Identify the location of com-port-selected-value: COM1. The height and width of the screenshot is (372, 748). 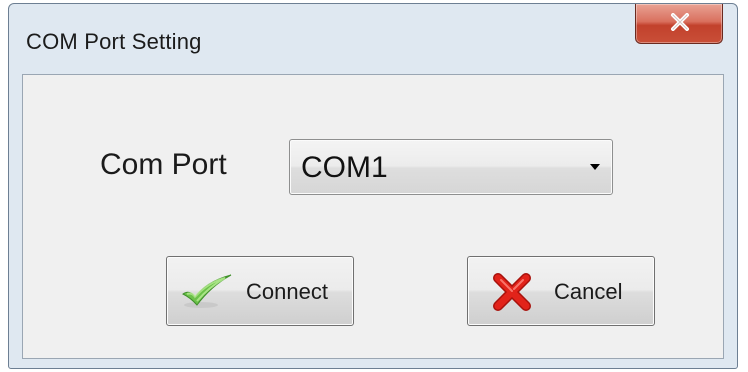
(344, 167).